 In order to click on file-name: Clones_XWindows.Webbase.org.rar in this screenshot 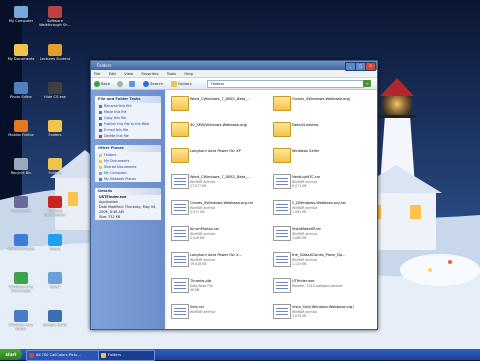, I will do `click(222, 203)`.